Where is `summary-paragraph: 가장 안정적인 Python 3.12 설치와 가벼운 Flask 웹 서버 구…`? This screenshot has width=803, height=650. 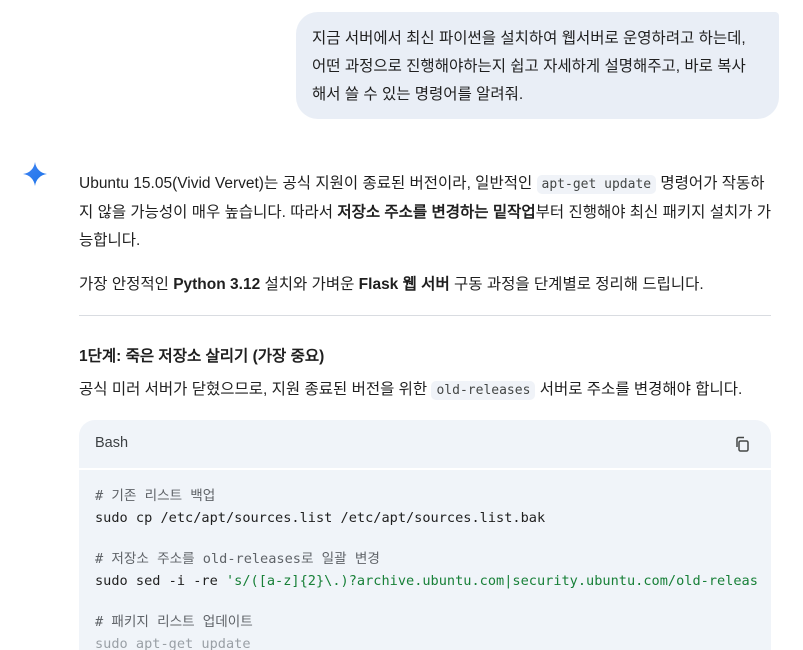 summary-paragraph: 가장 안정적인 Python 3.12 설치와 가벼운 Flask 웹 서버 구… is located at coordinates (426, 285).